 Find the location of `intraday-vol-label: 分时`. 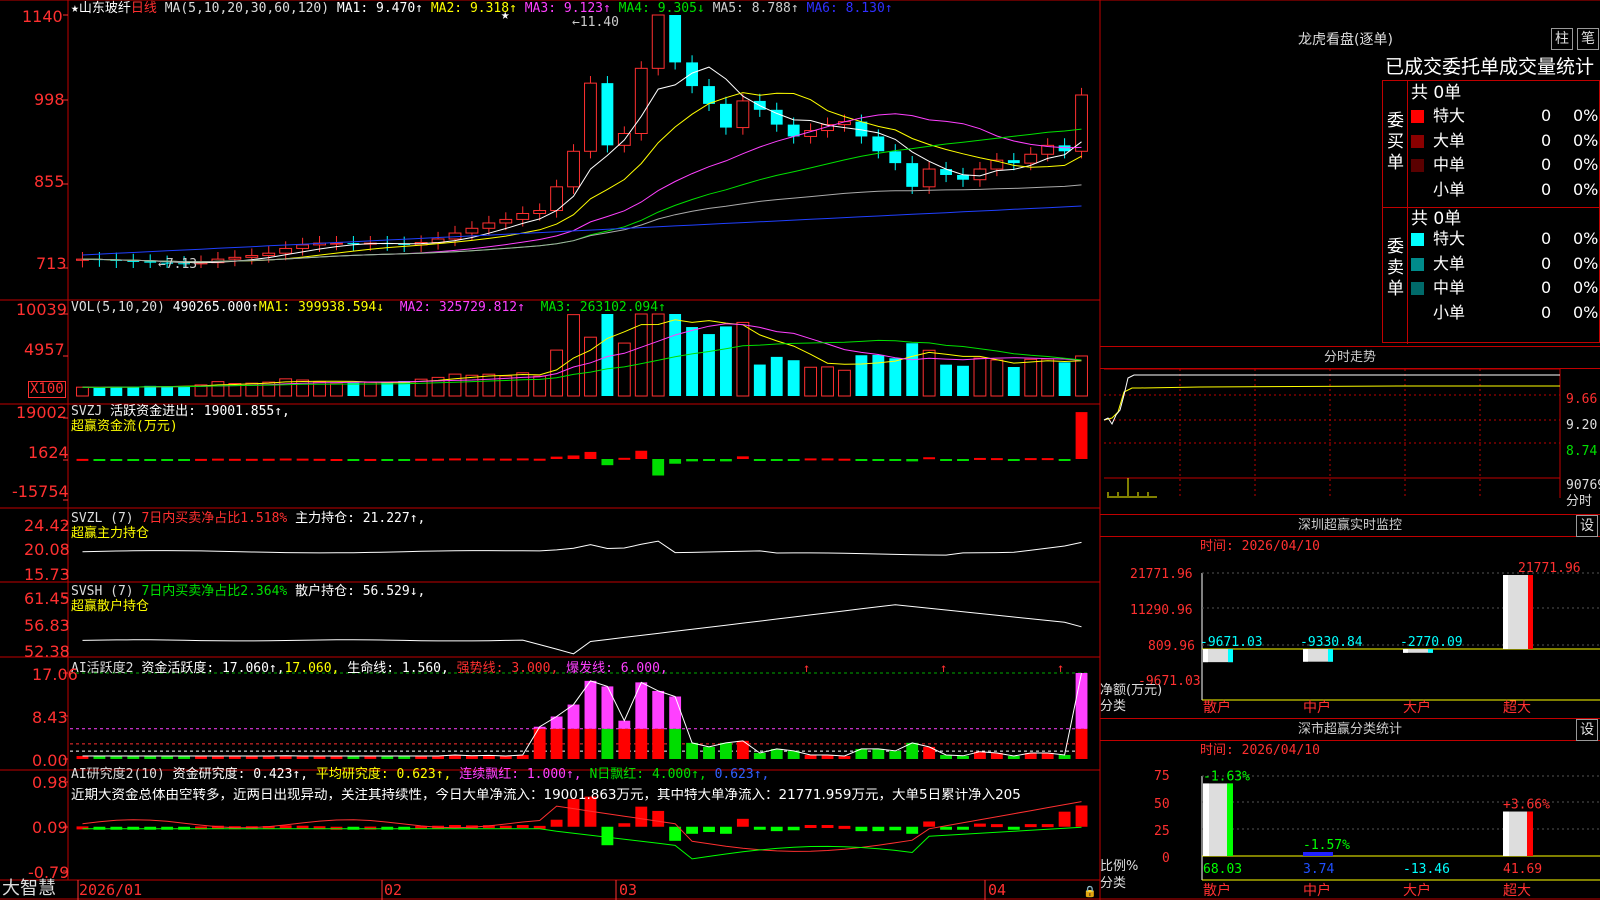

intraday-vol-label: 分时 is located at coordinates (1579, 501).